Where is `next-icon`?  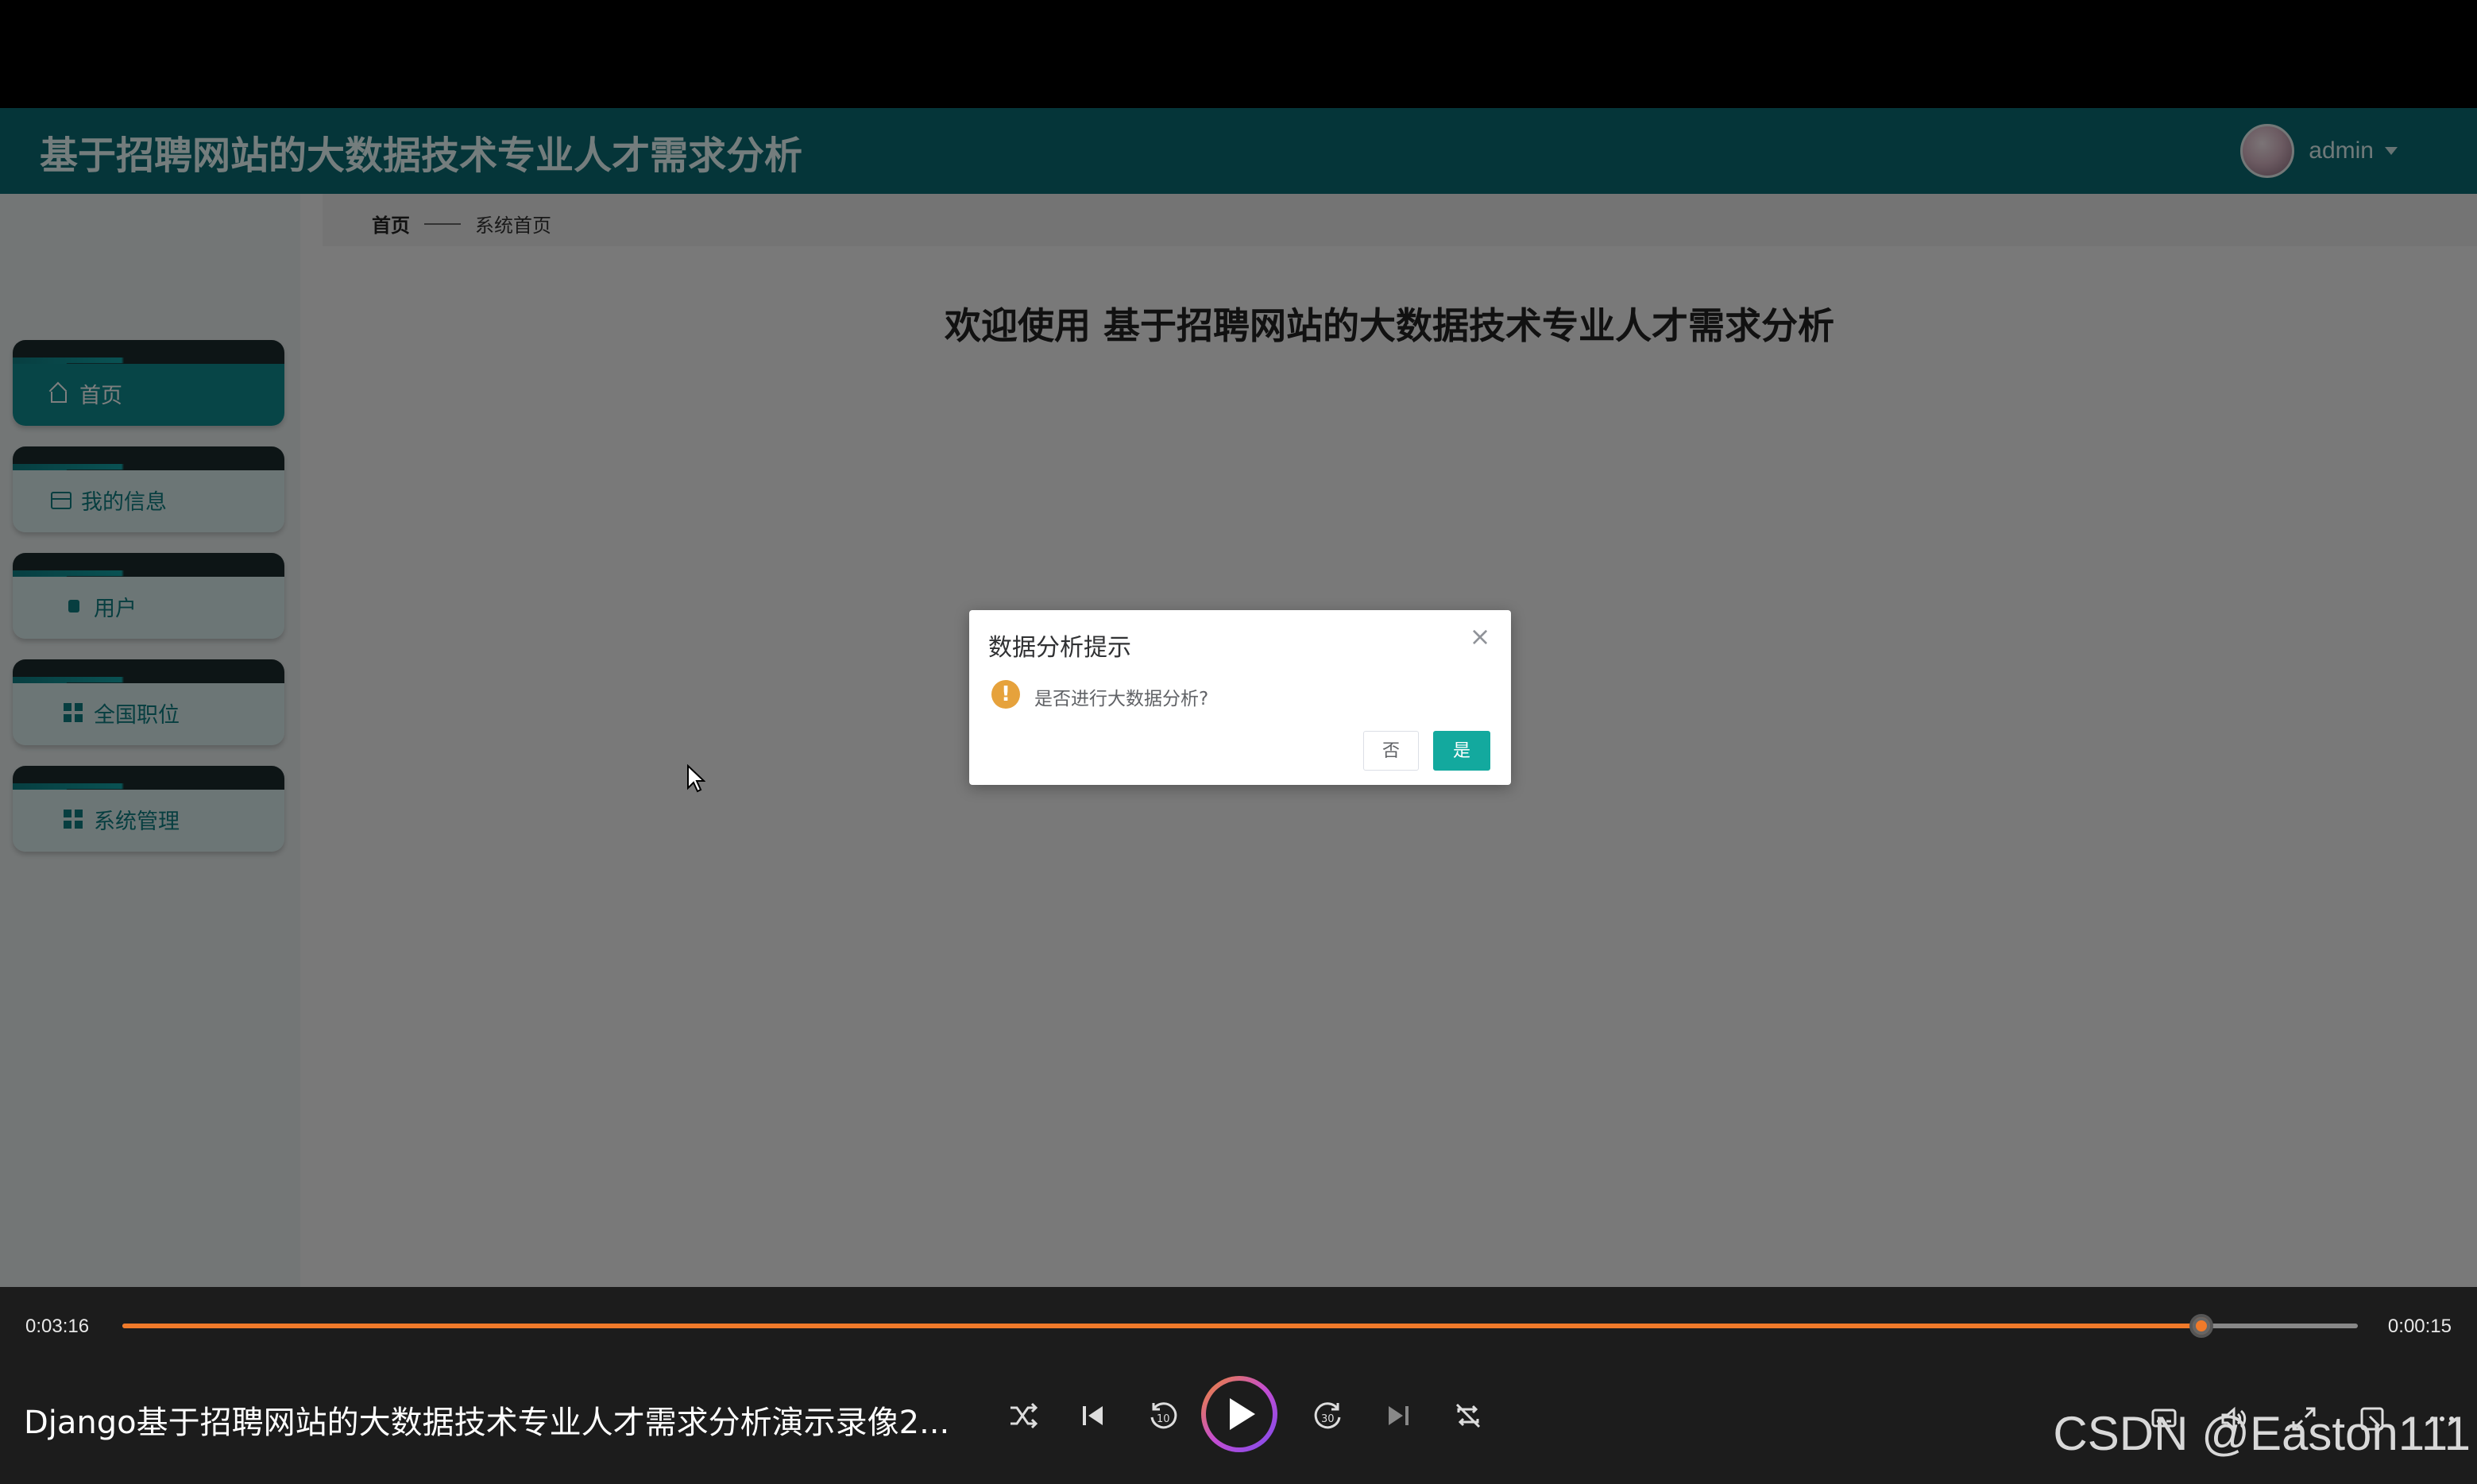 next-icon is located at coordinates (1398, 1416).